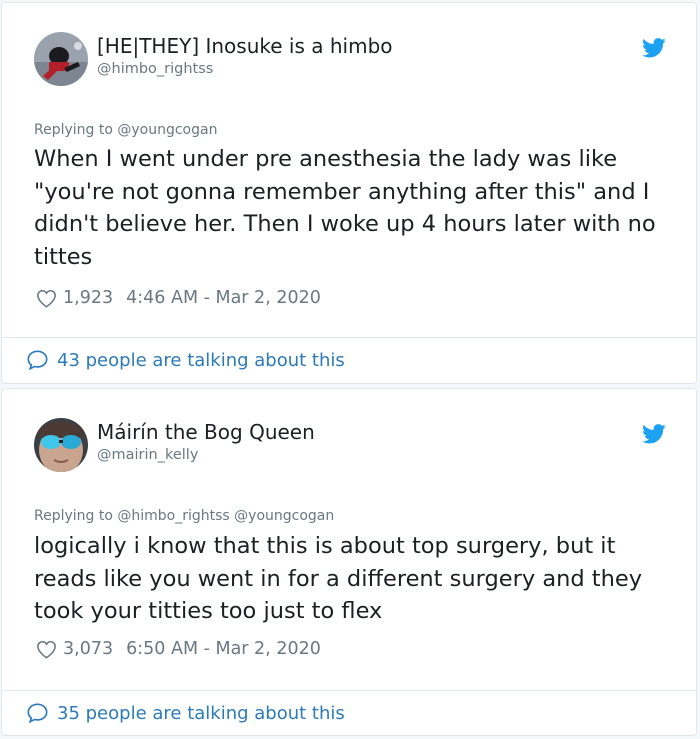 Image resolution: width=700 pixels, height=739 pixels. What do you see at coordinates (184, 516) in the screenshot?
I see `replying-to: Replying to @himbo_rightss @youngcogan` at bounding box center [184, 516].